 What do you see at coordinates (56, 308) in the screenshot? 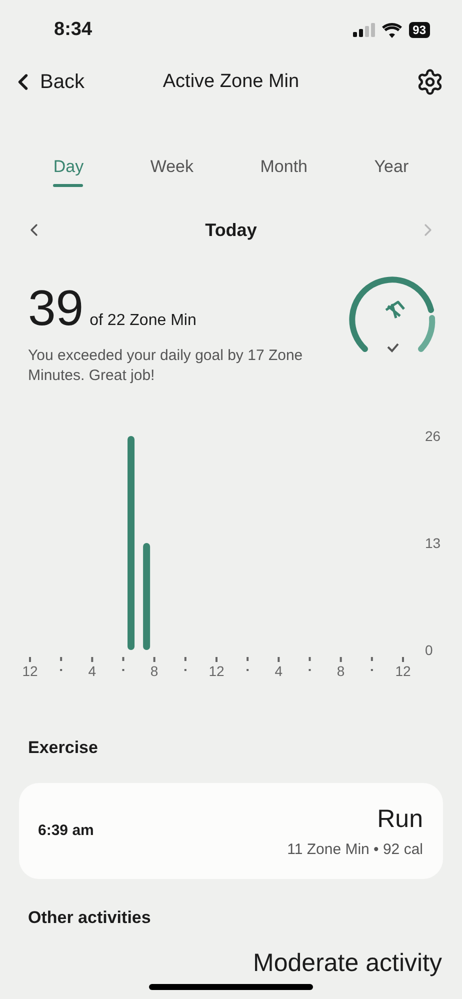
I see `zone-minutes-value: 39` at bounding box center [56, 308].